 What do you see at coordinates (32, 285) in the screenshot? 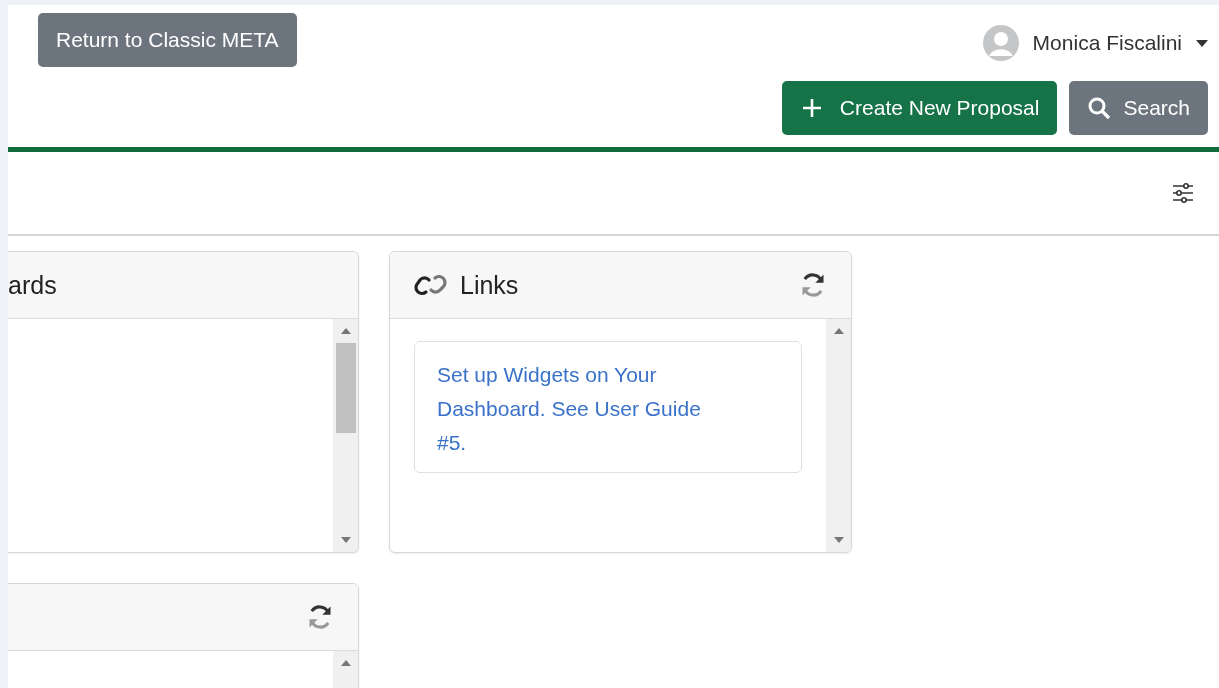
I see `widget-title: ards` at bounding box center [32, 285].